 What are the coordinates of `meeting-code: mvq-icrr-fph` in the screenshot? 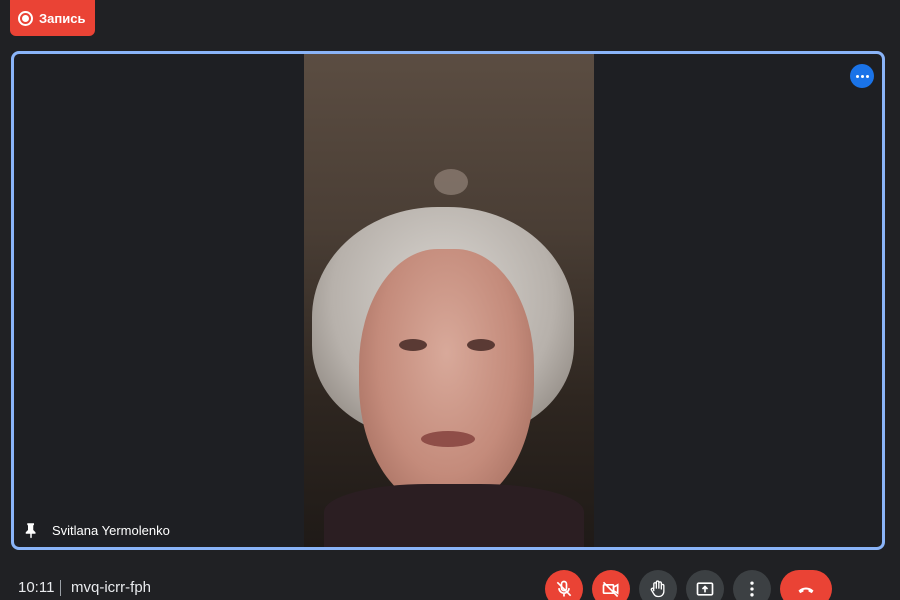 It's located at (111, 587).